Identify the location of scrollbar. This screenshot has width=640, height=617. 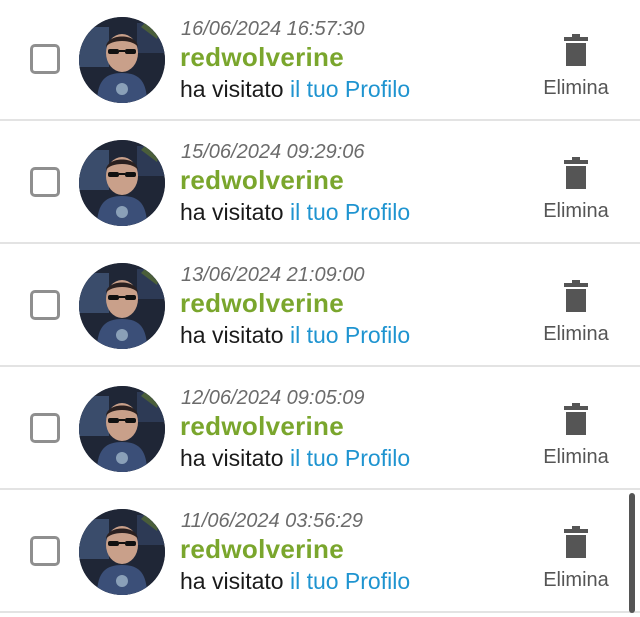
(632, 553).